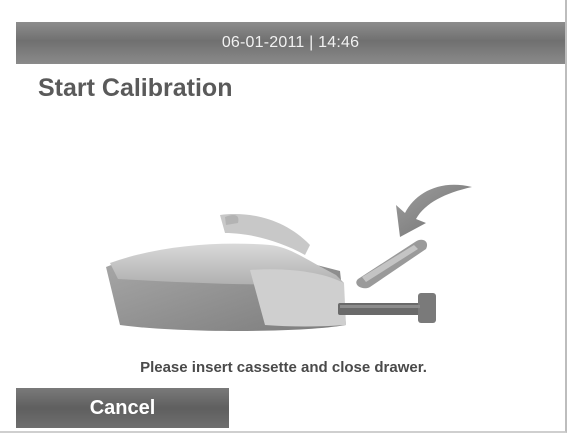 The image size is (567, 433). I want to click on cancel-button-label: Cancel, so click(122, 407).